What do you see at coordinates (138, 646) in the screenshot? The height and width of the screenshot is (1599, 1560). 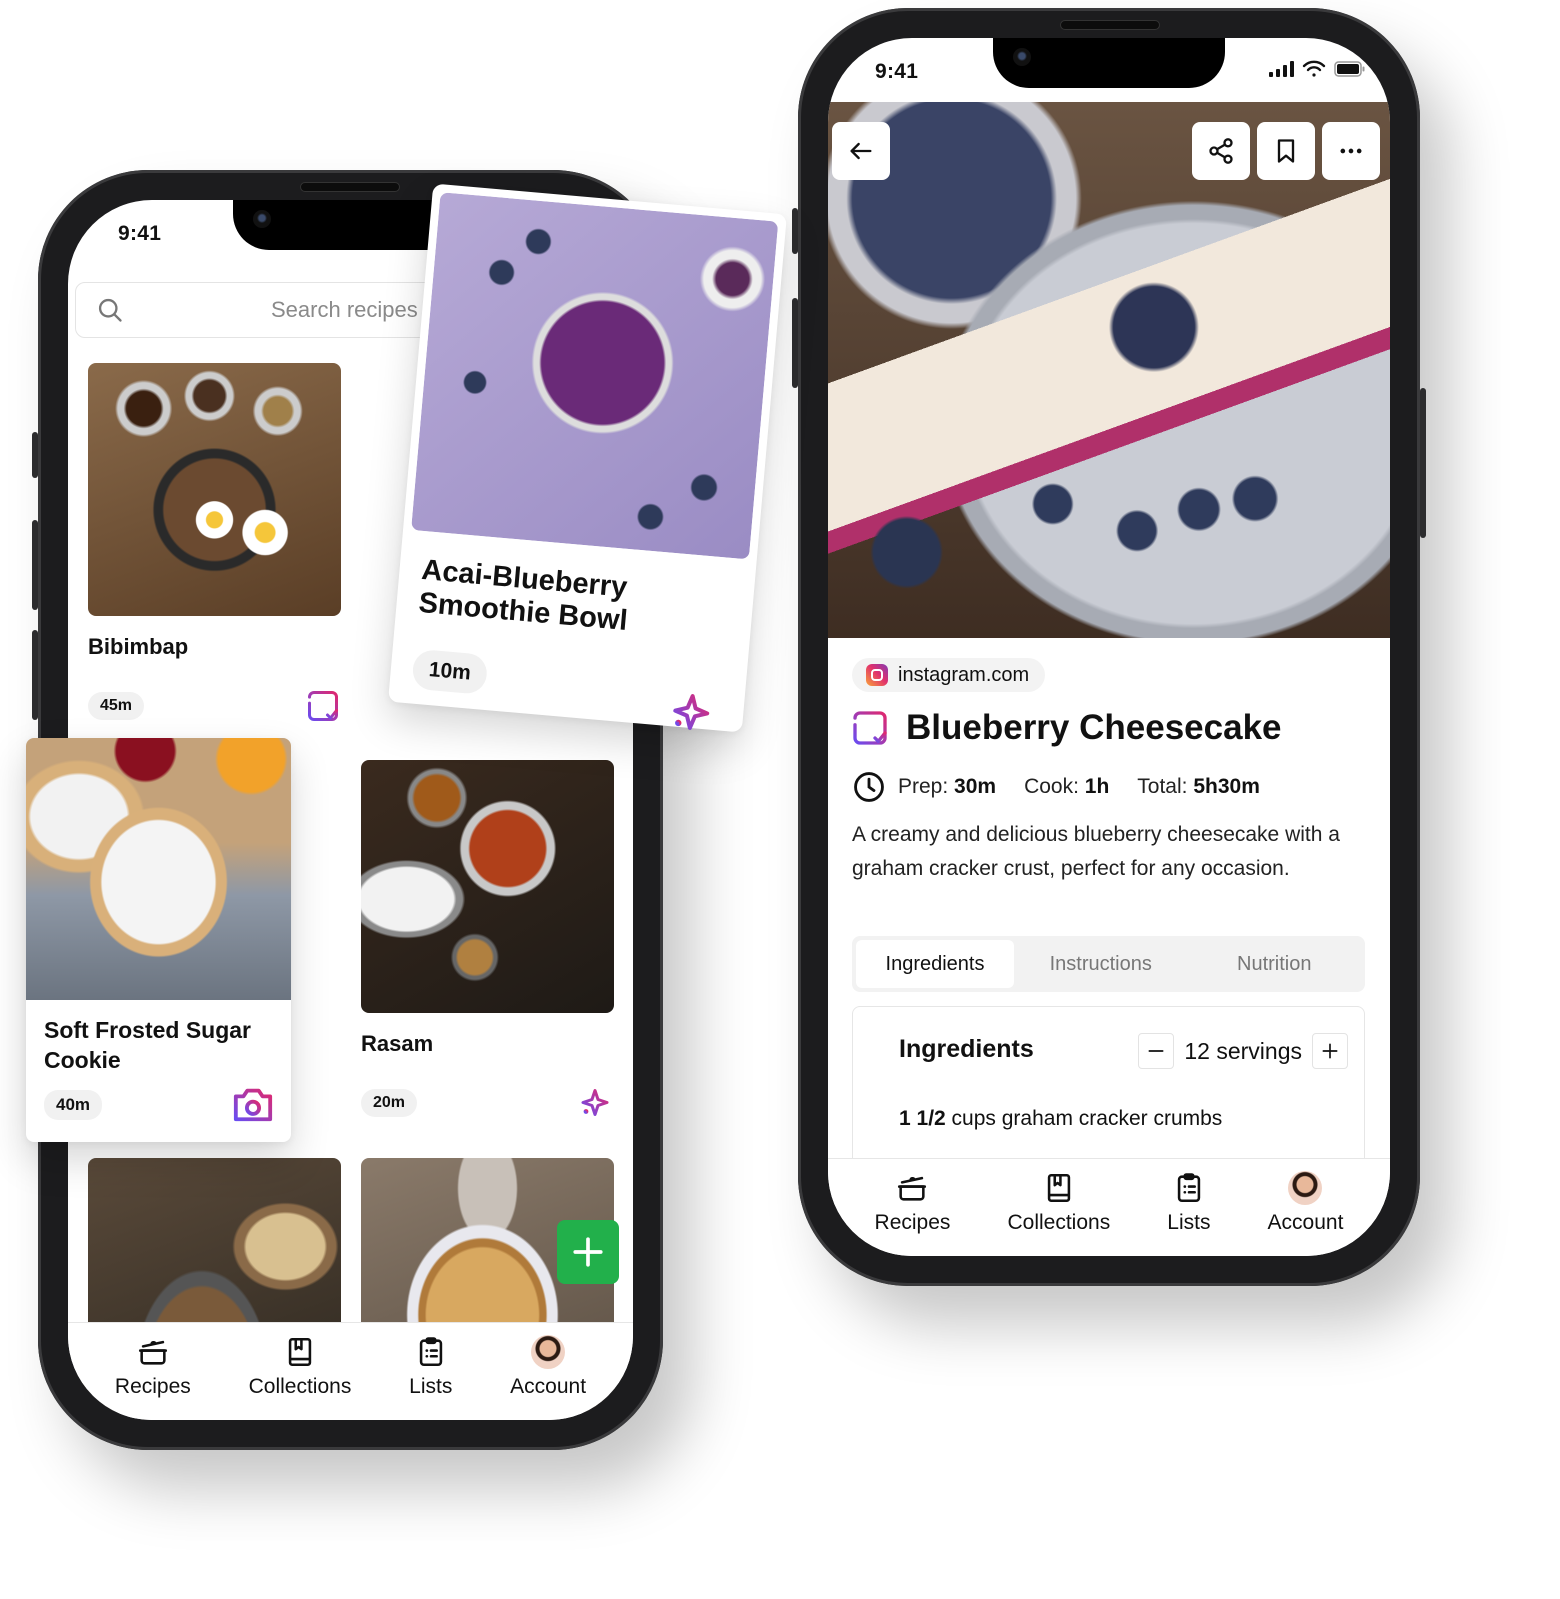 I see `recipe-title: Bibimbap` at bounding box center [138, 646].